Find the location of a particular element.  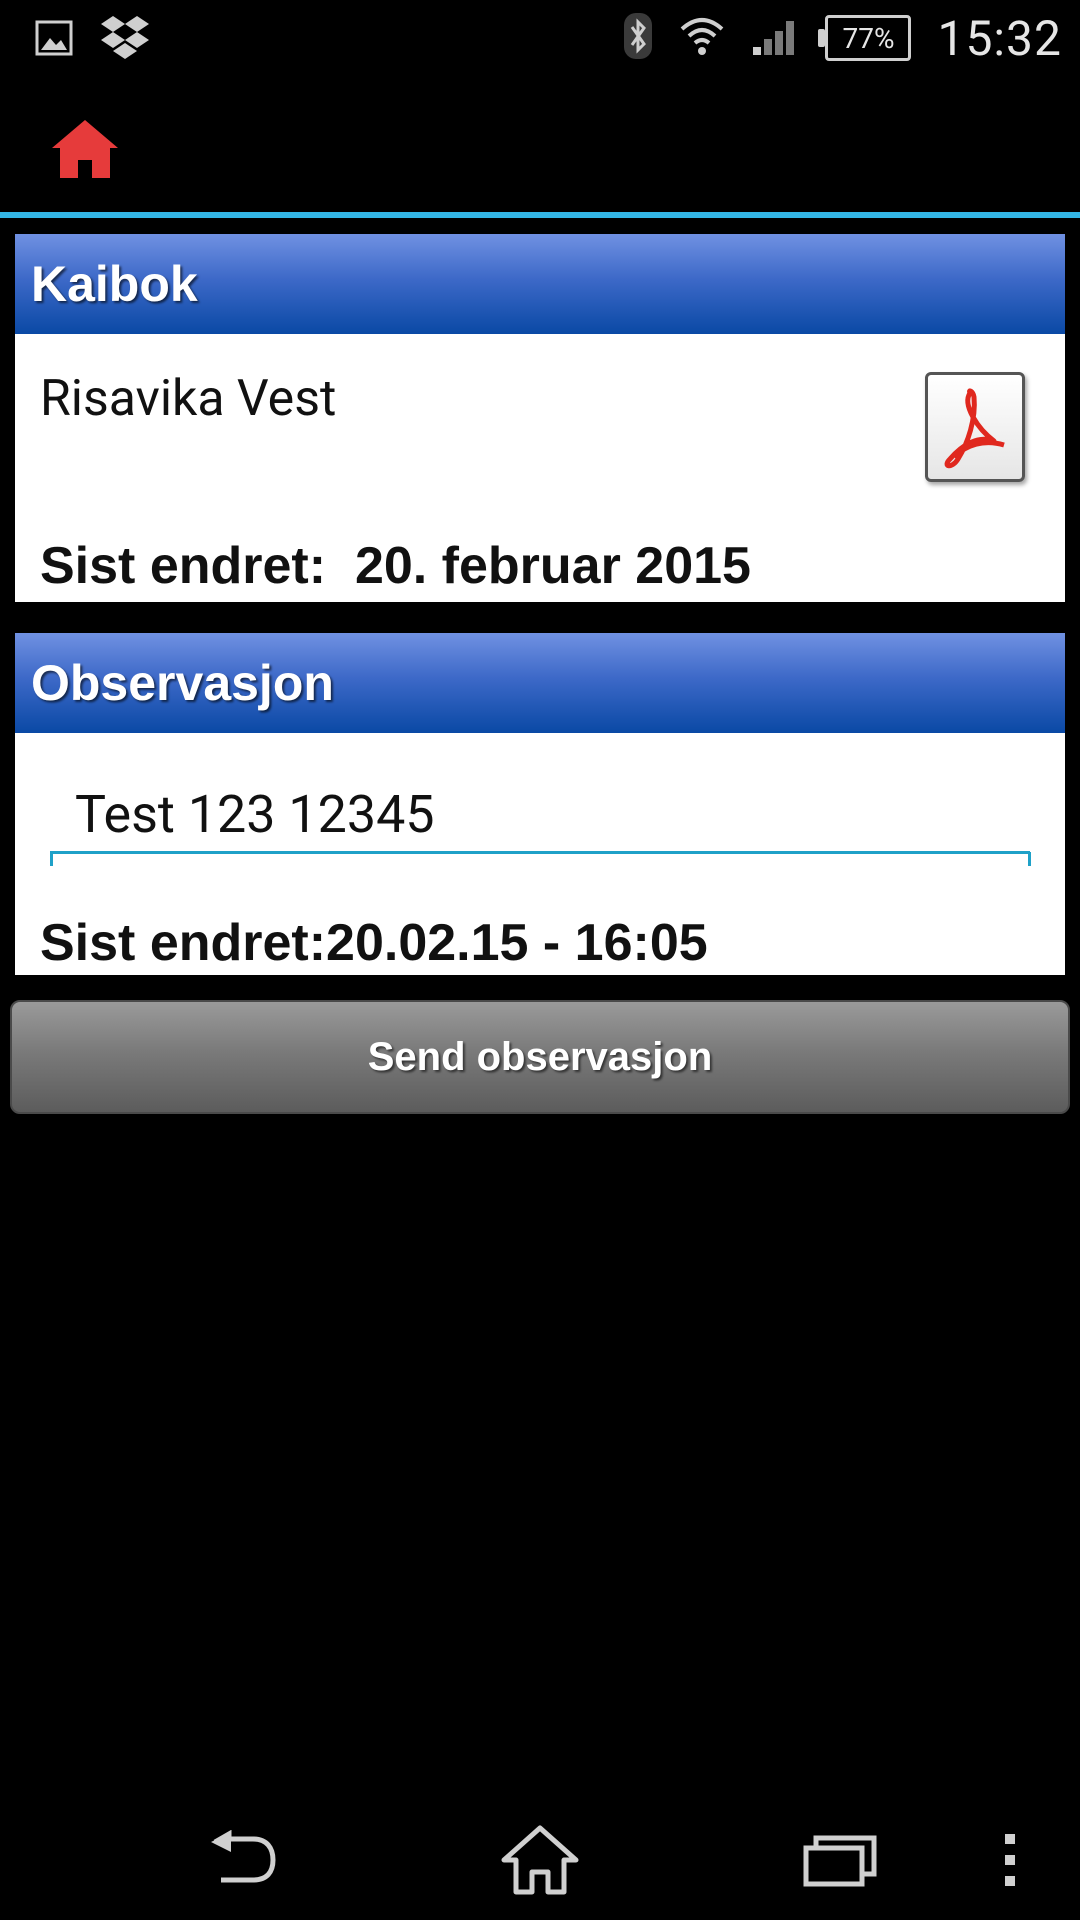

action-bar is located at coordinates (540, 144).